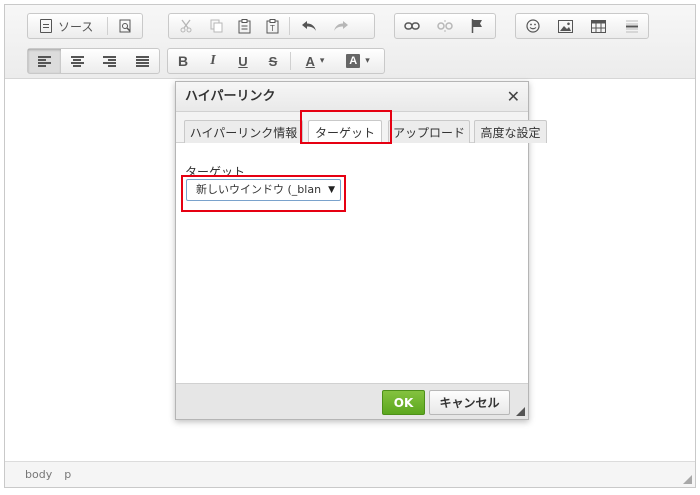  I want to click on dialog-title-bar: ハイパーリンク ✕, so click(352, 97).